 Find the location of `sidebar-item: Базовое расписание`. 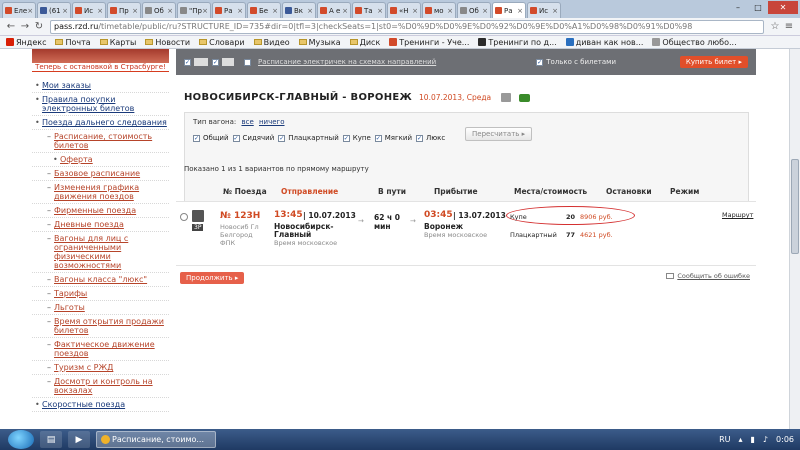

sidebar-item: Базовое расписание is located at coordinates (100, 174).